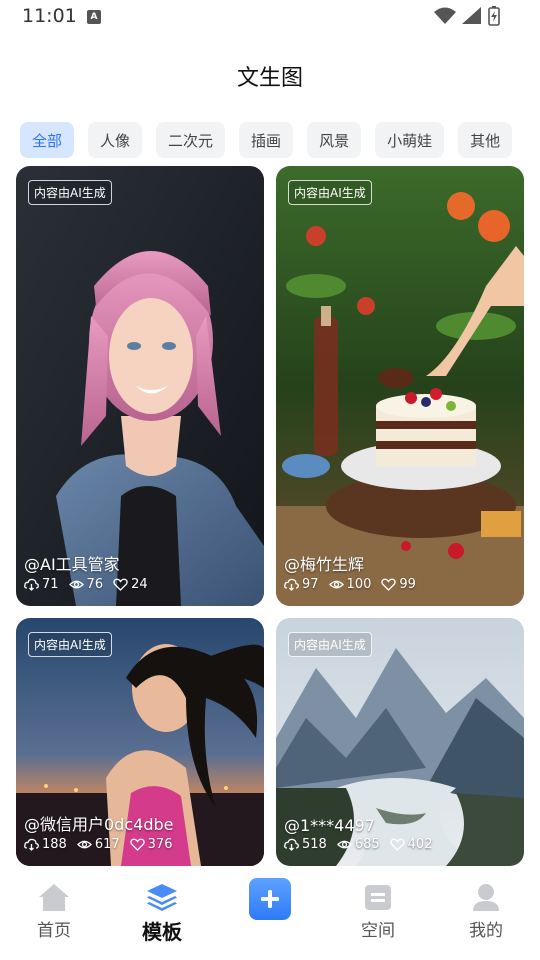 The image size is (540, 960). What do you see at coordinates (378, 911) in the screenshot?
I see `nav-space: 空间` at bounding box center [378, 911].